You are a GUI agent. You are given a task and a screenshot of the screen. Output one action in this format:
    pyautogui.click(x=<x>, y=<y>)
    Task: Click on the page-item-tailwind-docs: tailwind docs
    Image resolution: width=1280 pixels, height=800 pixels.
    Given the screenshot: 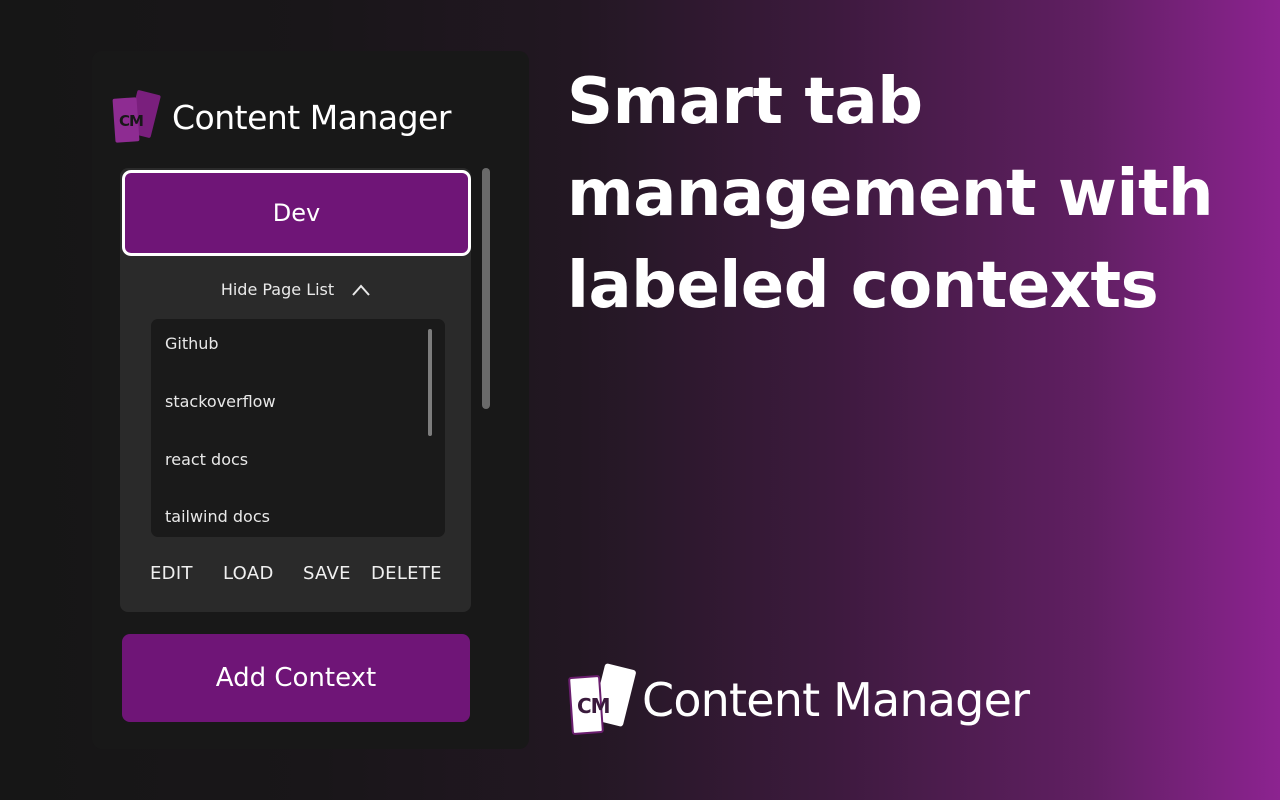 What is the action you would take?
    pyautogui.click(x=217, y=516)
    